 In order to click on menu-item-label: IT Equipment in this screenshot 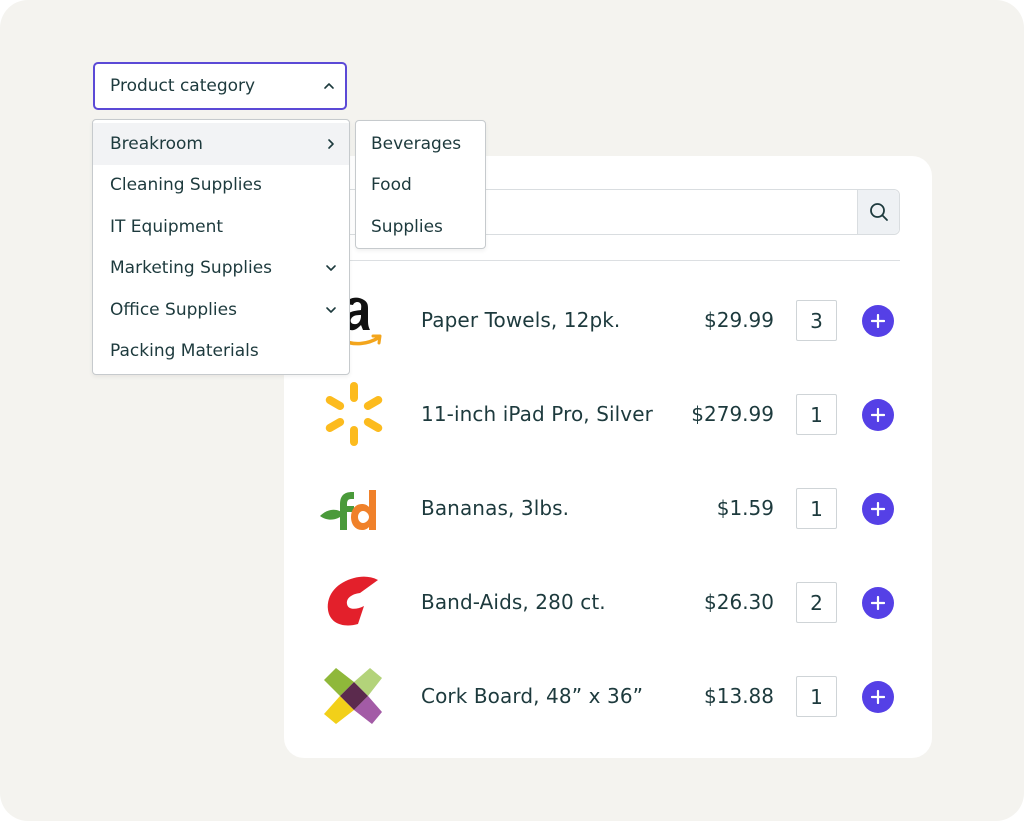, I will do `click(167, 227)`.